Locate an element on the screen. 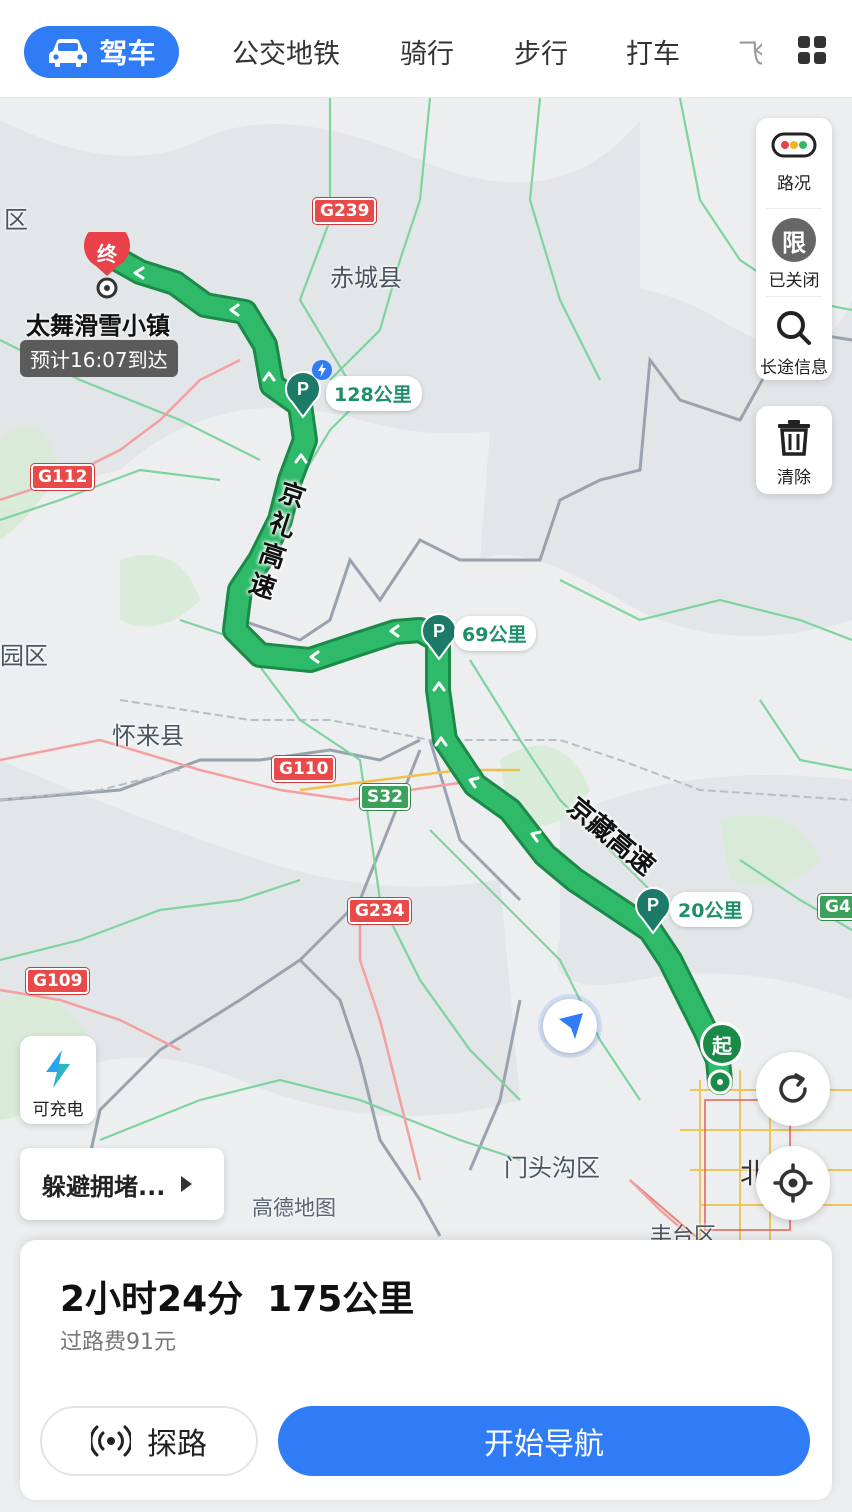 The width and height of the screenshot is (852, 1512). tab-drive-label: 驾车 is located at coordinates (127, 53).